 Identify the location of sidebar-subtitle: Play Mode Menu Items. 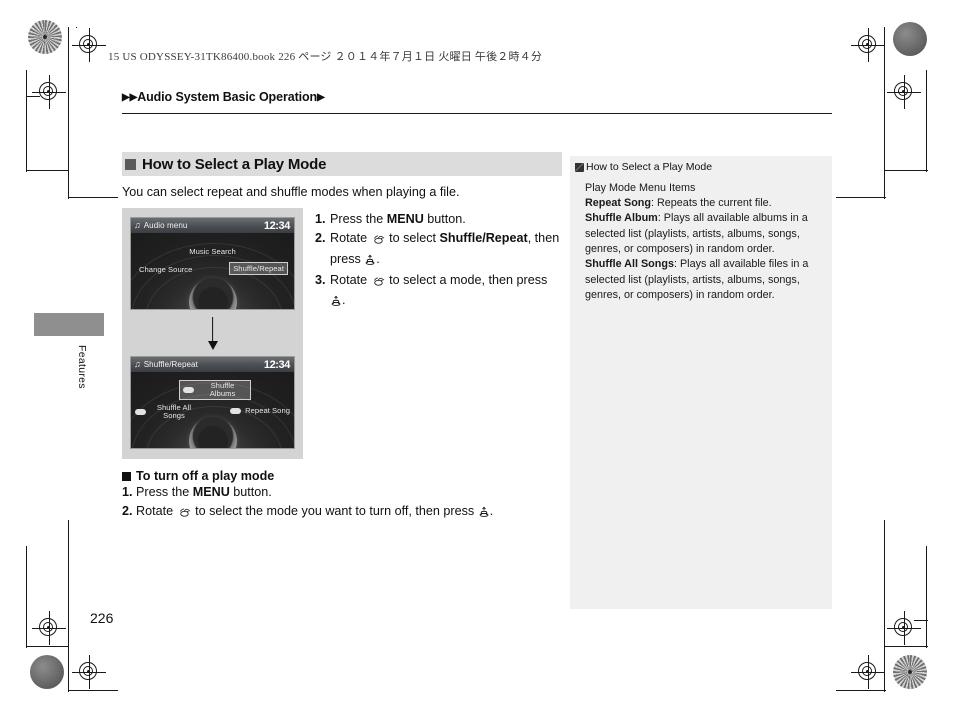
(640, 187).